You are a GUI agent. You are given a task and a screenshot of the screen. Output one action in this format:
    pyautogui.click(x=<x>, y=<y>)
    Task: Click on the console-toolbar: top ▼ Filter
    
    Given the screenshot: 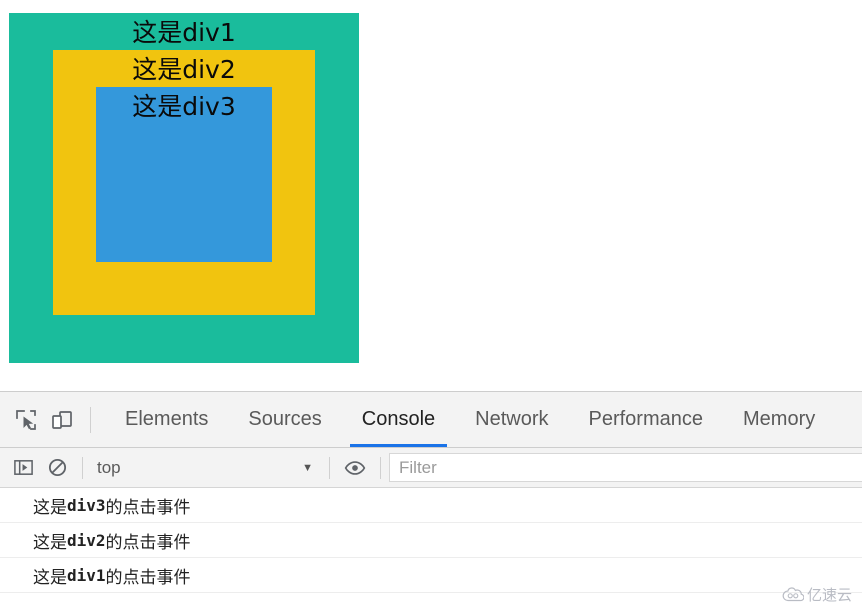 What is the action you would take?
    pyautogui.click(x=431, y=468)
    